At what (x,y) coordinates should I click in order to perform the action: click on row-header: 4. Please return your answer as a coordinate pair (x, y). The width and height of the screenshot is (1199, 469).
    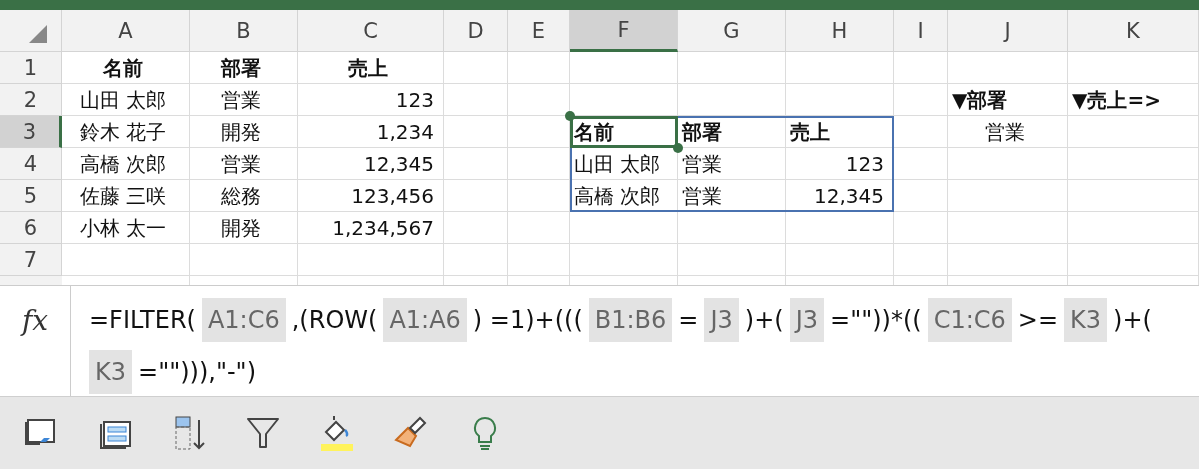
    Looking at the image, I should click on (31, 164).